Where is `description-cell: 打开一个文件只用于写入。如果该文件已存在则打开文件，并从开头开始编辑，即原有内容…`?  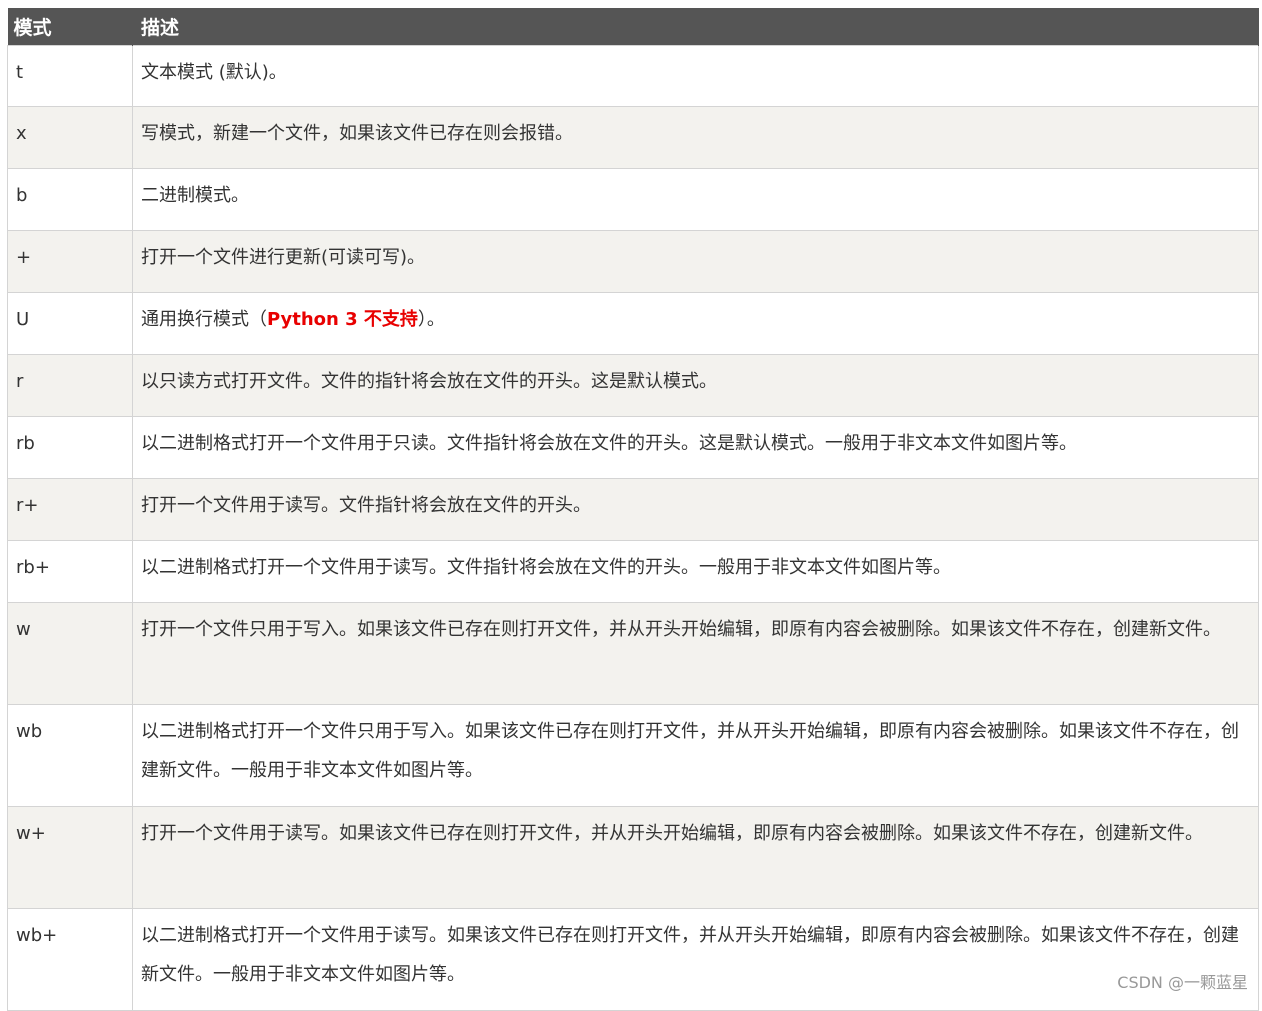
description-cell: 打开一个文件只用于写入。如果该文件已存在则打开文件，并从开头开始编辑，即原有内容… is located at coordinates (681, 629).